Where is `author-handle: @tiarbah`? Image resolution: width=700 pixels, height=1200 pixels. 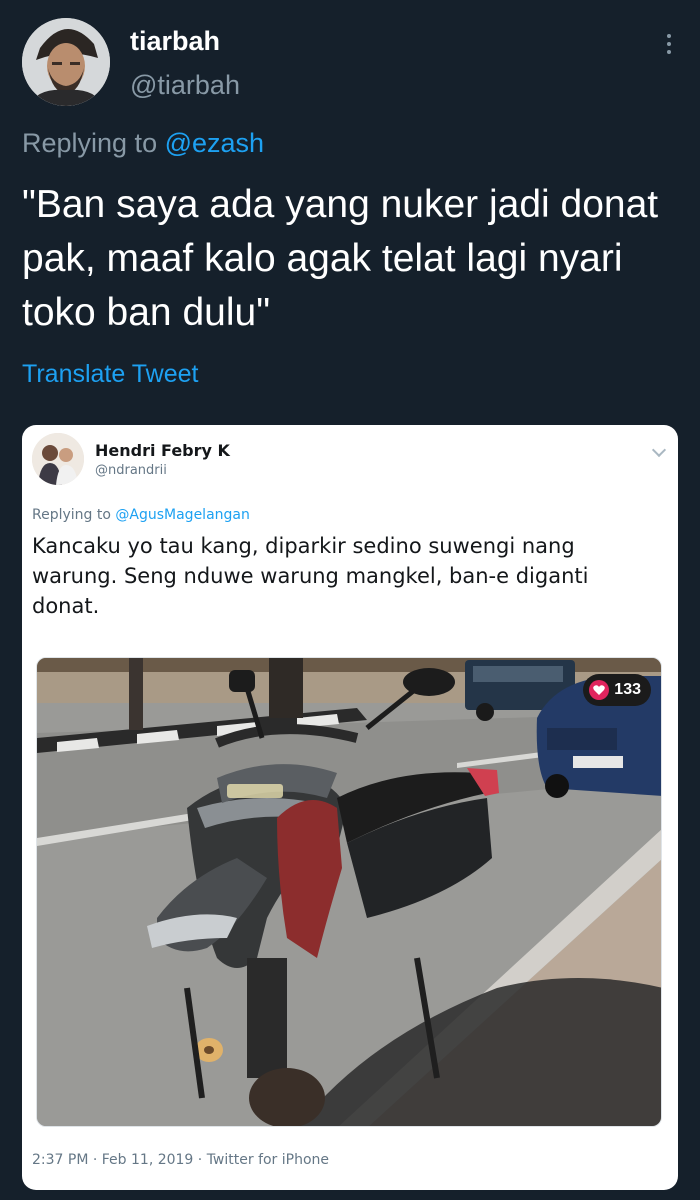
author-handle: @tiarbah is located at coordinates (185, 85).